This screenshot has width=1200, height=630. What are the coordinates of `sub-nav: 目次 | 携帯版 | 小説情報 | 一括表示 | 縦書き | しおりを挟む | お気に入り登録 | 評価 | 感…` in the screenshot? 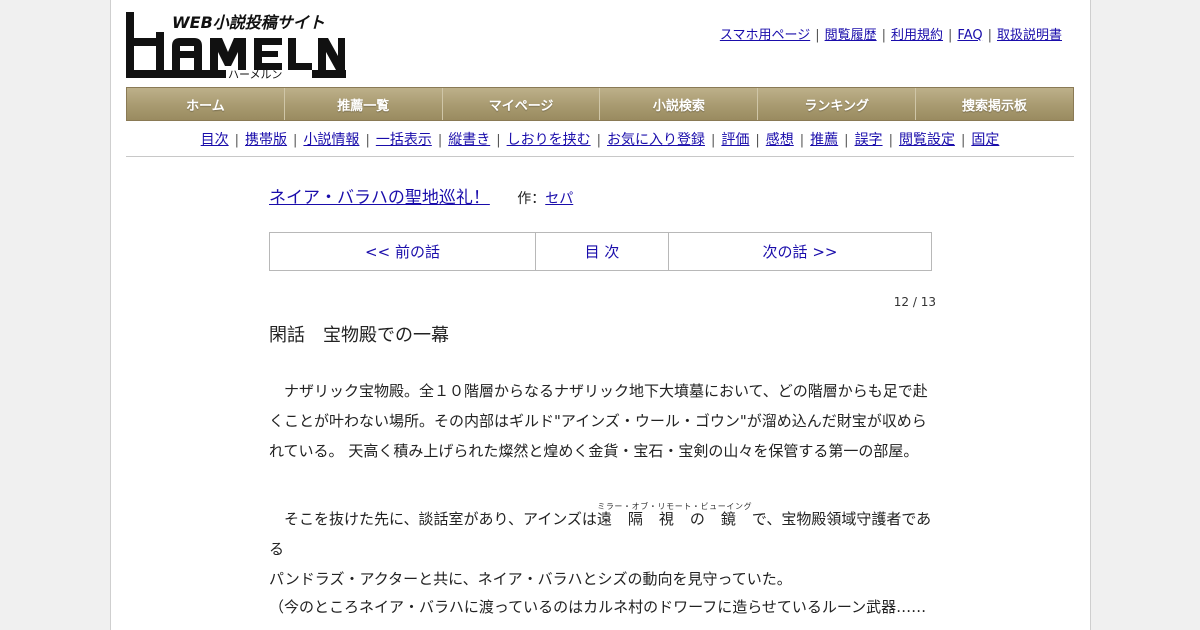 It's located at (600, 139).